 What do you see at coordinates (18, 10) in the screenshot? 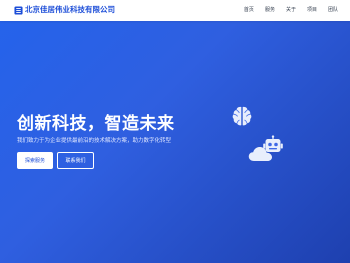
I see `building-icon` at bounding box center [18, 10].